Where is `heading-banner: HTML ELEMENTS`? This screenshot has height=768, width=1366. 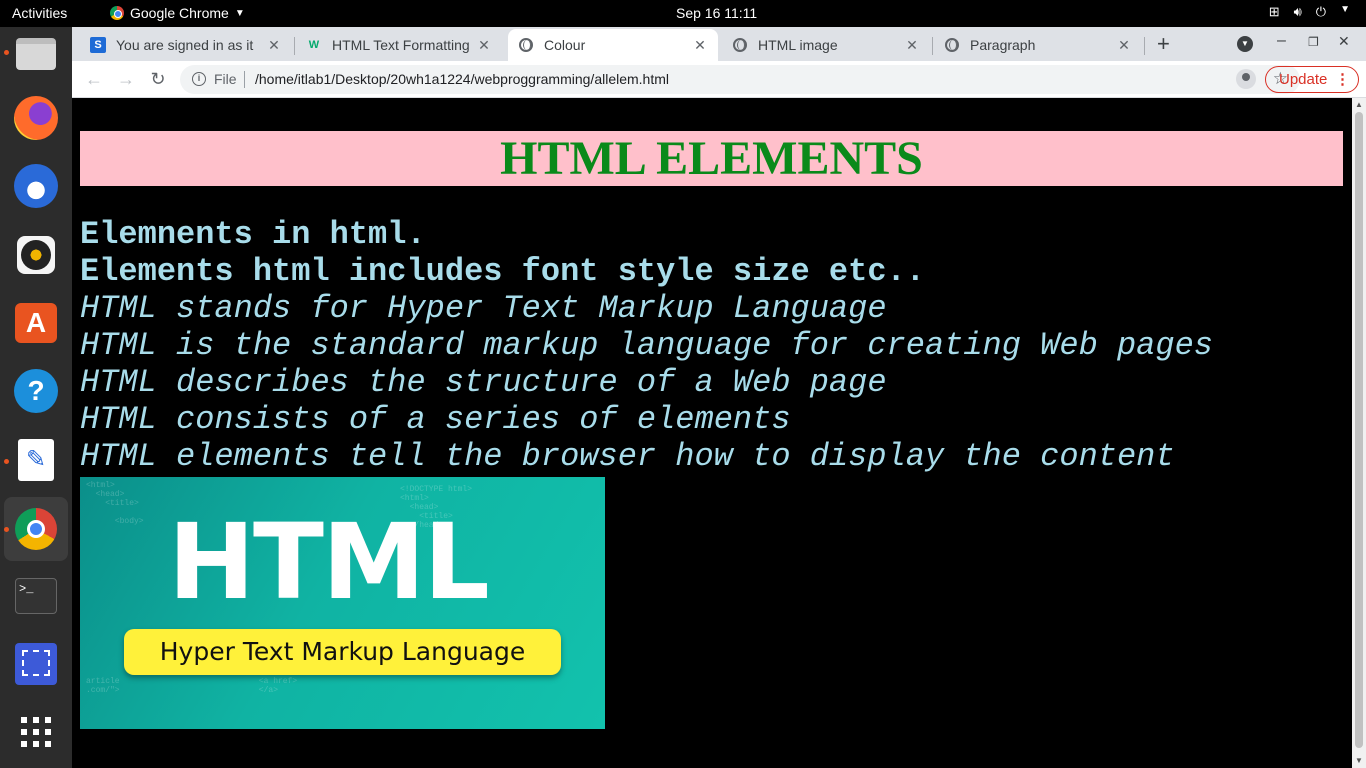 heading-banner: HTML ELEMENTS is located at coordinates (711, 158).